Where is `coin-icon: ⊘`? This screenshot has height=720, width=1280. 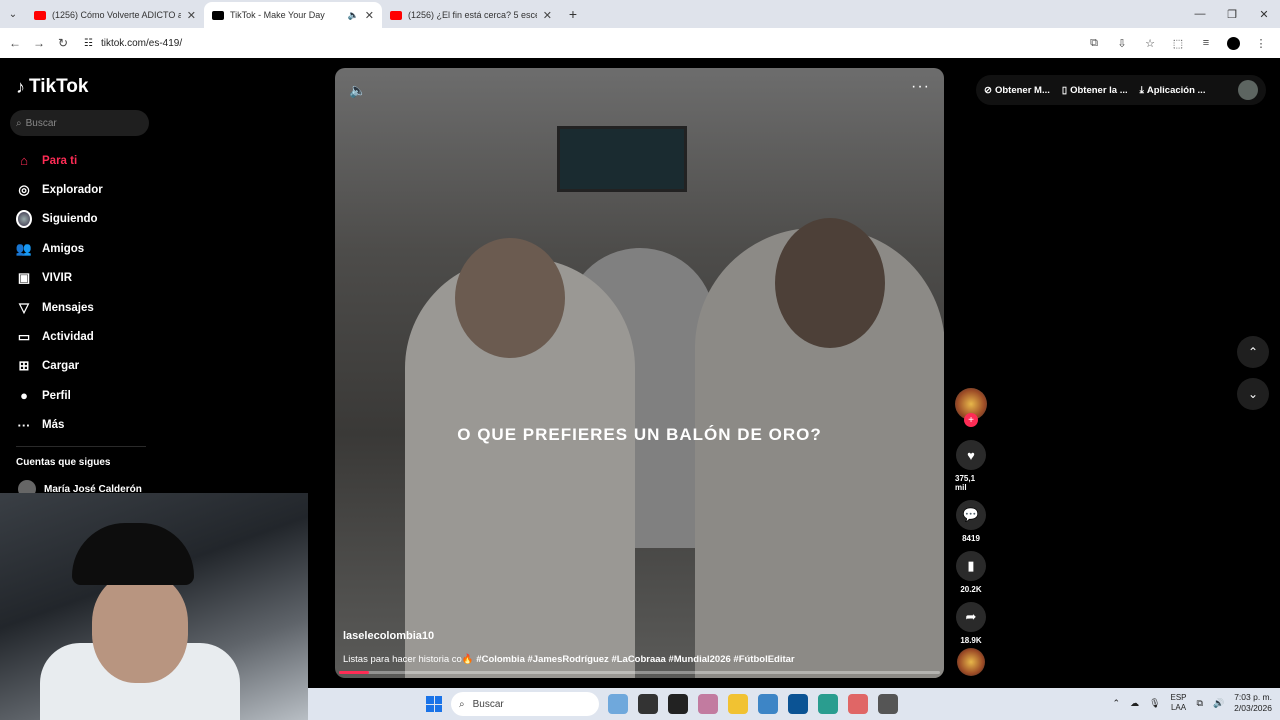 coin-icon: ⊘ is located at coordinates (988, 90).